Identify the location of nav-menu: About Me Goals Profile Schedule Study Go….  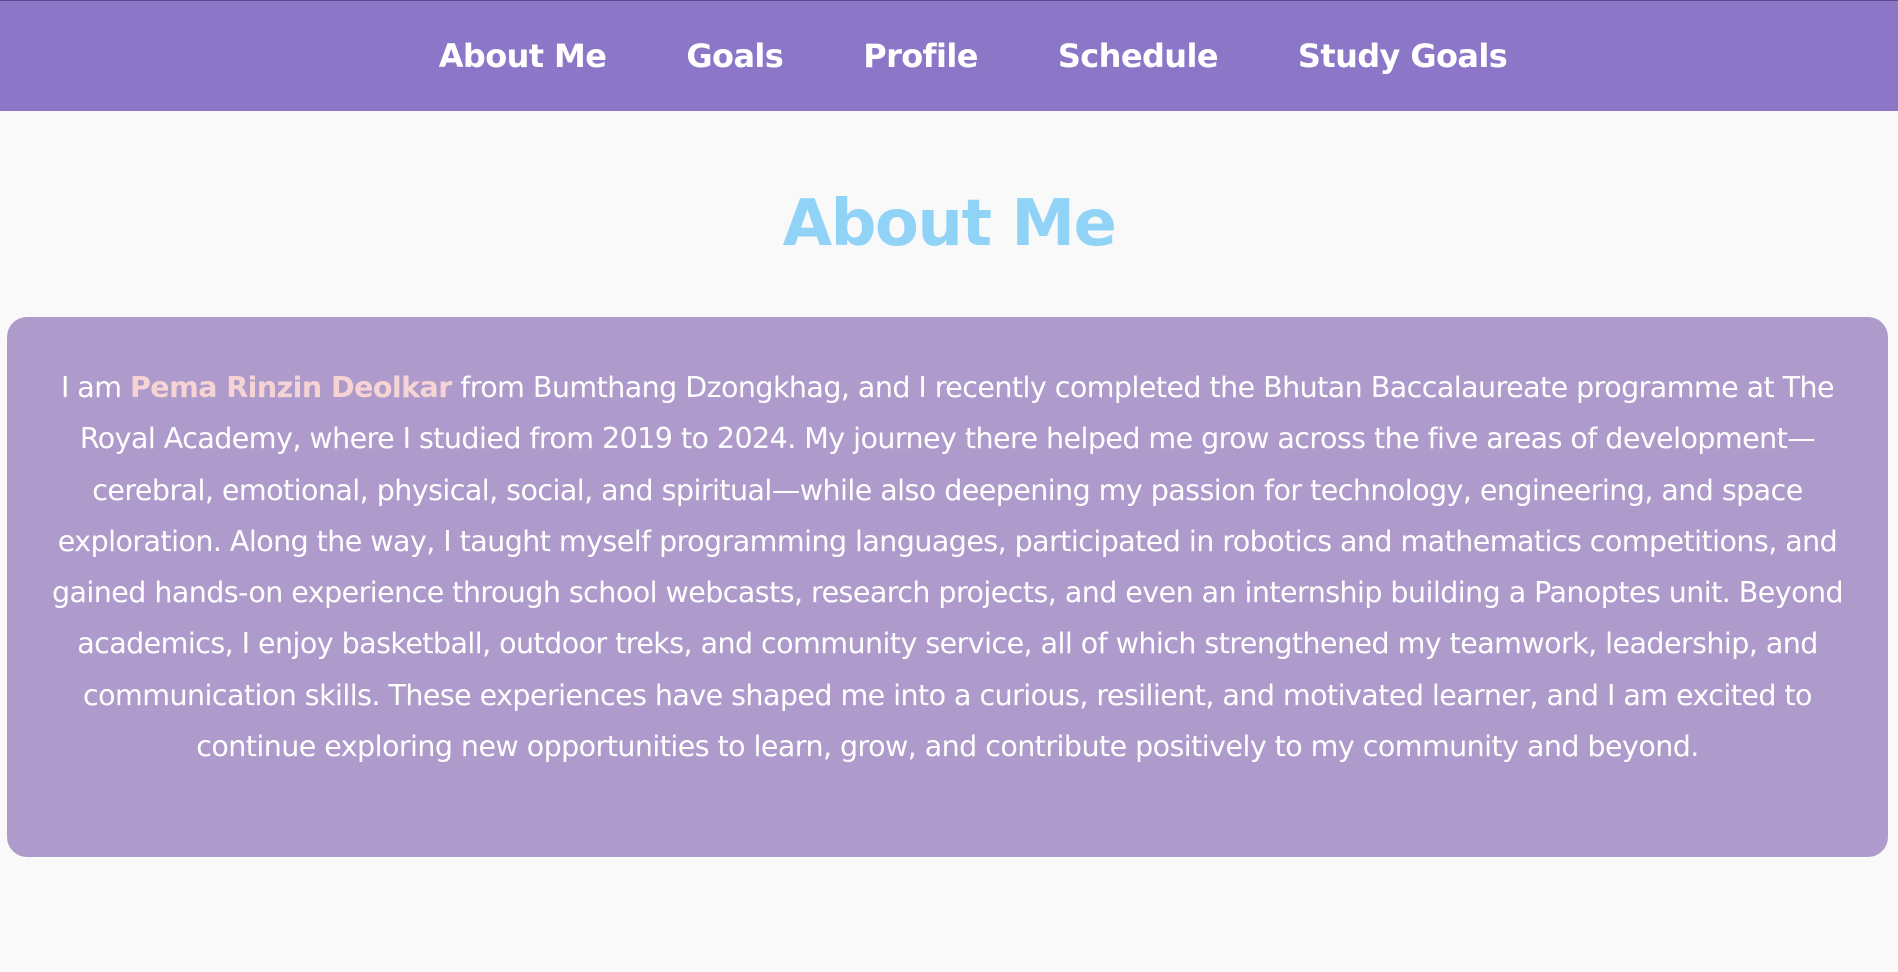
(949, 56).